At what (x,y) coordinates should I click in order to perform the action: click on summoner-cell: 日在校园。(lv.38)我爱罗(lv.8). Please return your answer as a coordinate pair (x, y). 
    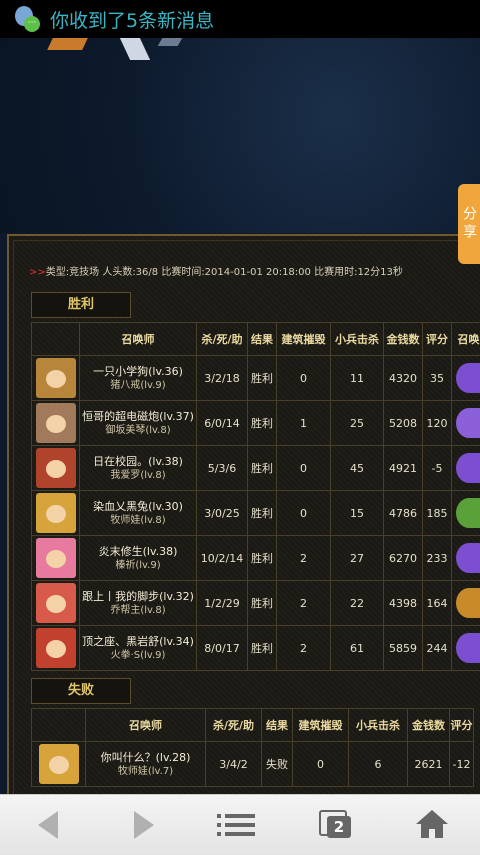
    Looking at the image, I should click on (138, 468).